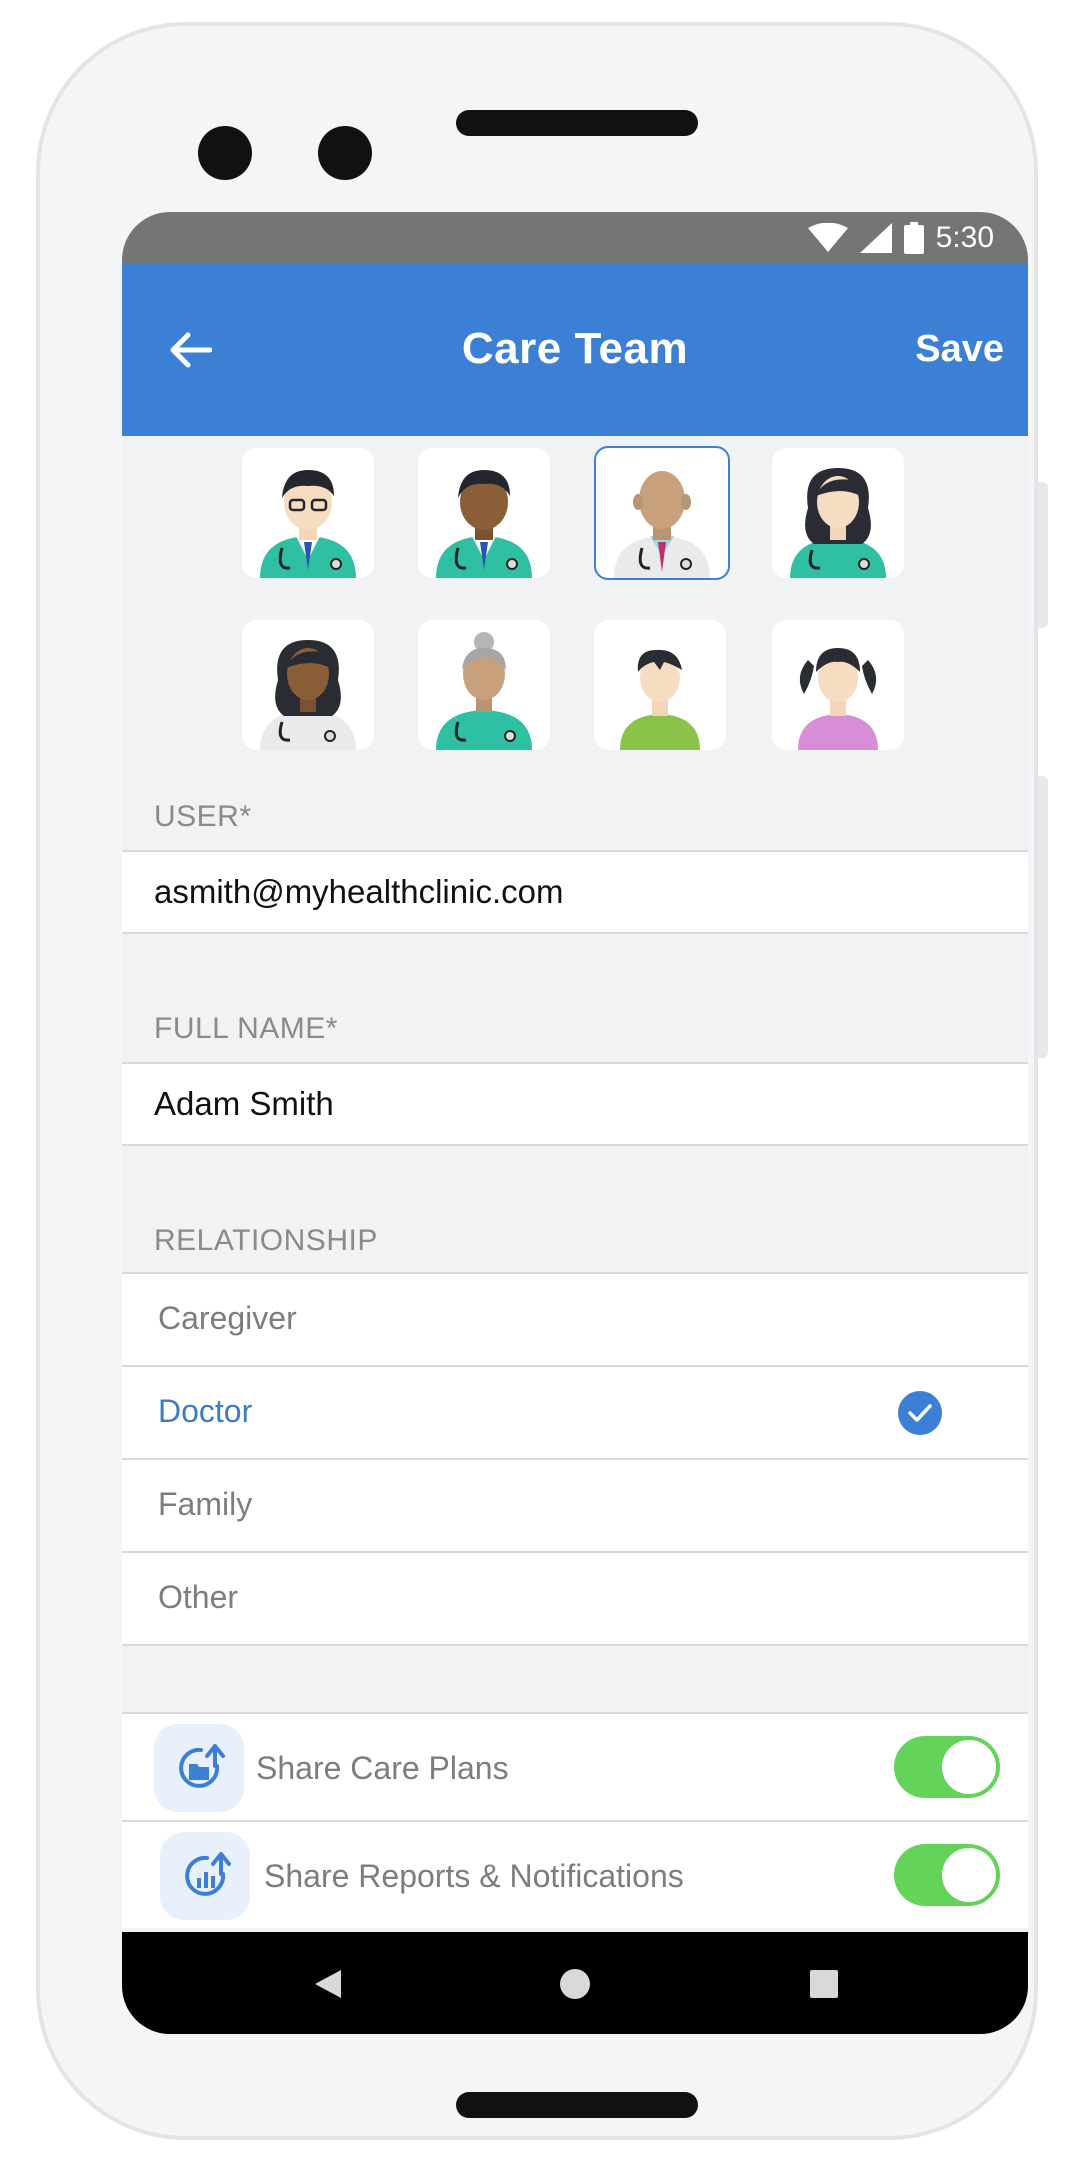  Describe the element at coordinates (308, 695) in the screenshot. I see `doctor-female-dark-skin-icon` at that location.